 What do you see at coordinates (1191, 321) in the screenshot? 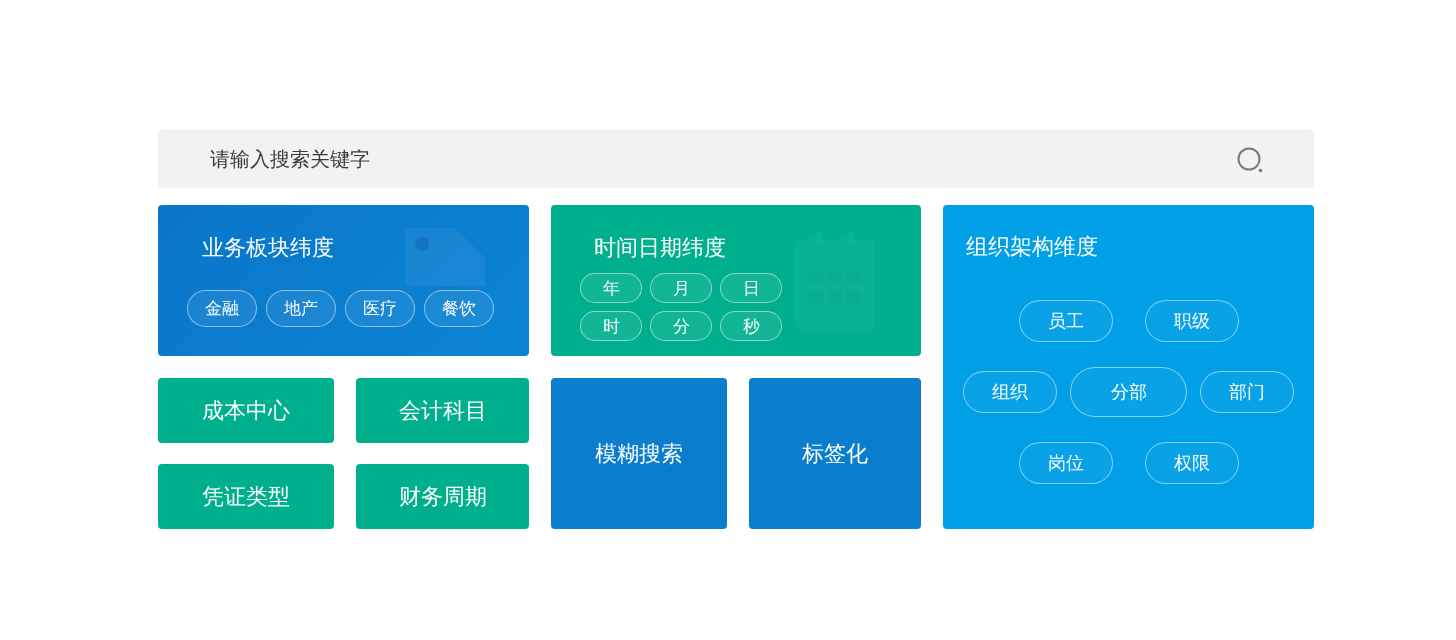
I see `tag-chip: 职级` at bounding box center [1191, 321].